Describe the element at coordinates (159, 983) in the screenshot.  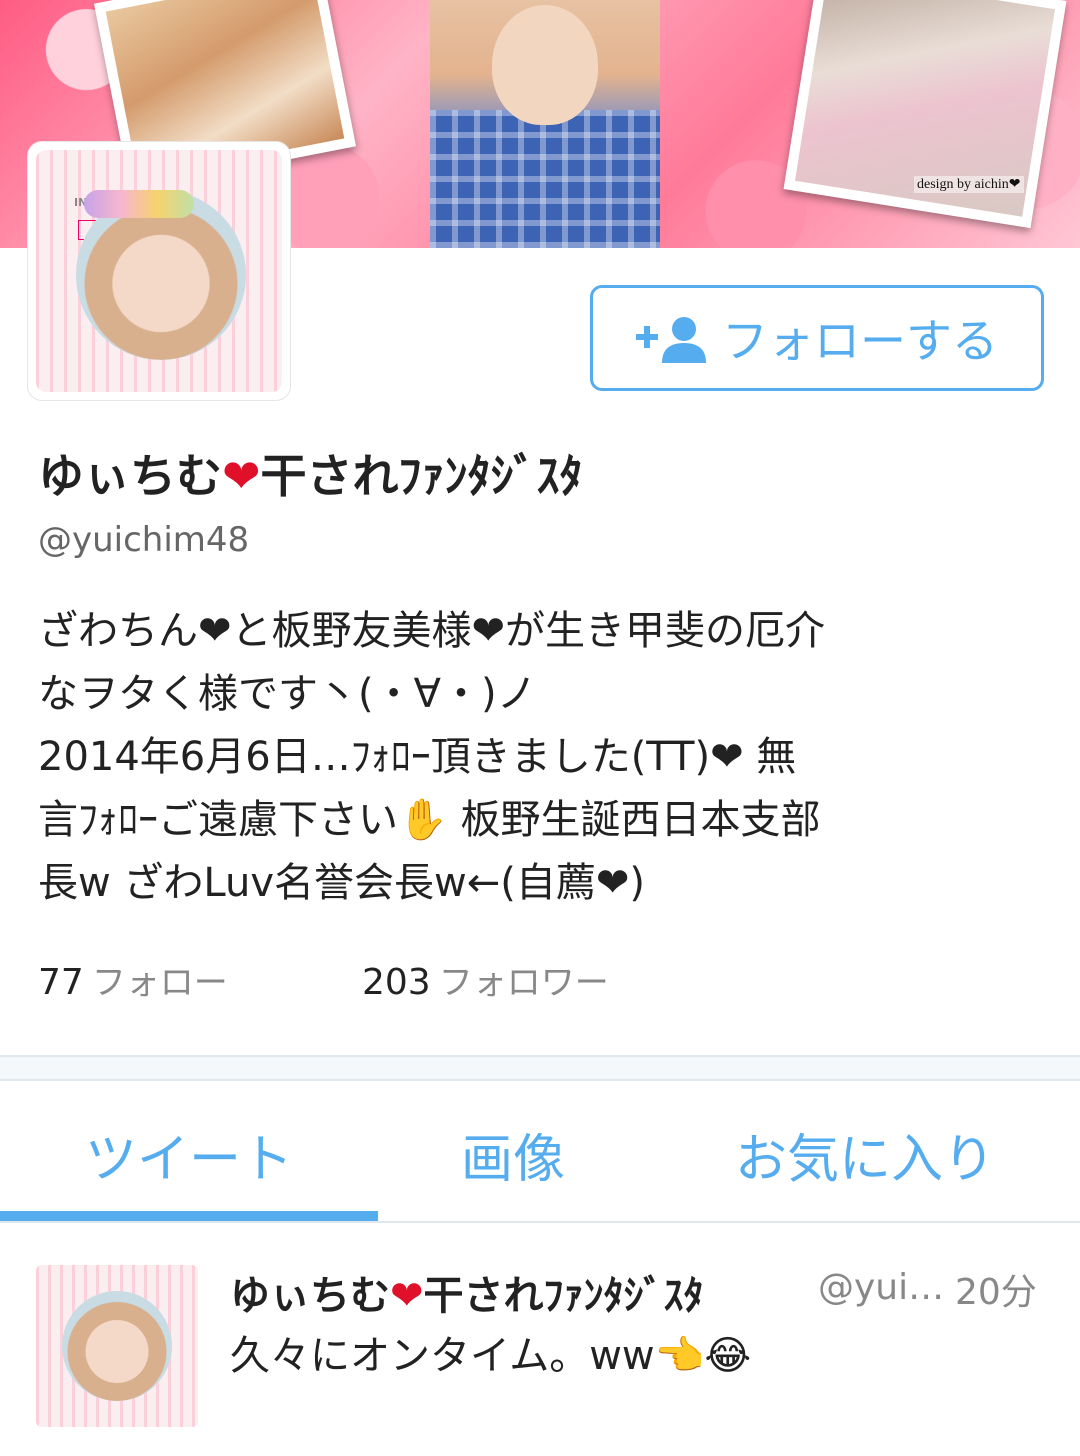
I see `following-label: フォロー` at that location.